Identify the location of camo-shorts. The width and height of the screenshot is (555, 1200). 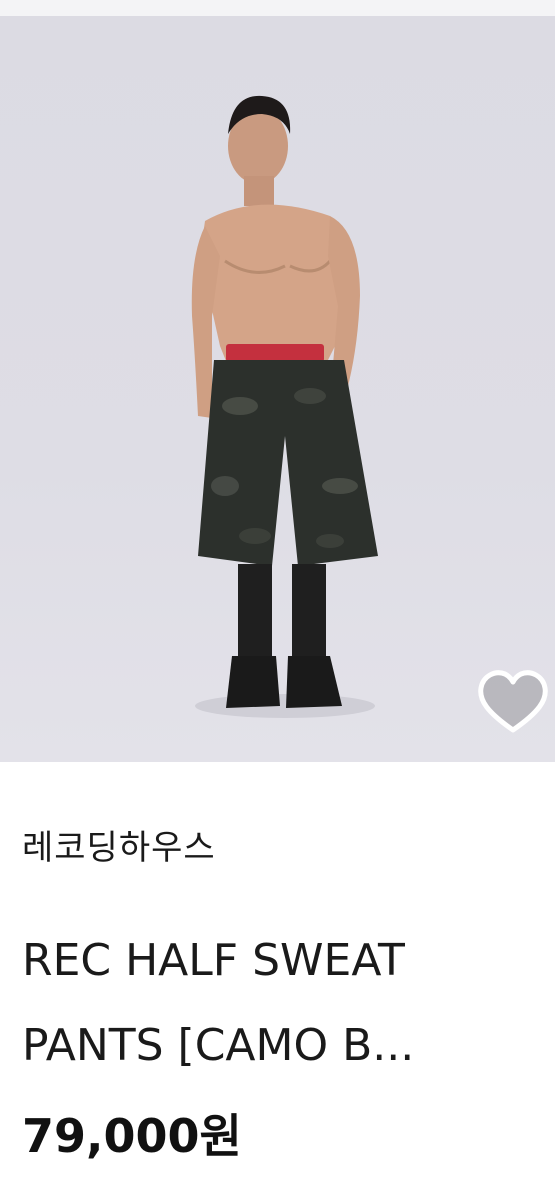
(288, 463).